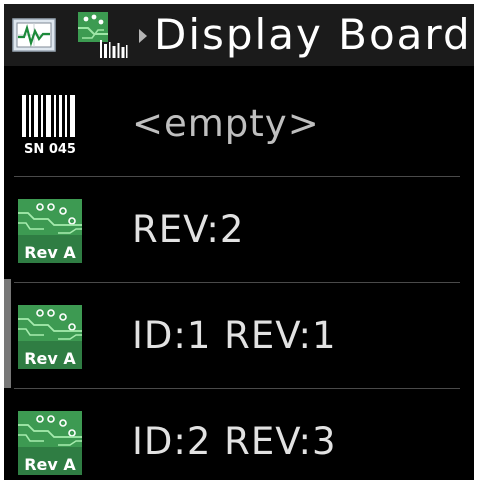 The image size is (482, 483). What do you see at coordinates (313, 34) in the screenshot?
I see `page-title: Display Board` at bounding box center [313, 34].